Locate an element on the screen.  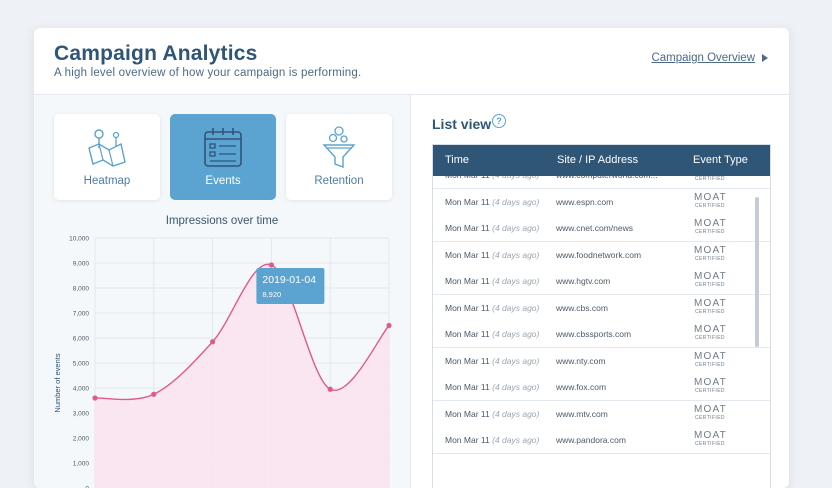
y-tick-label: 1,000 is located at coordinates (81, 464).